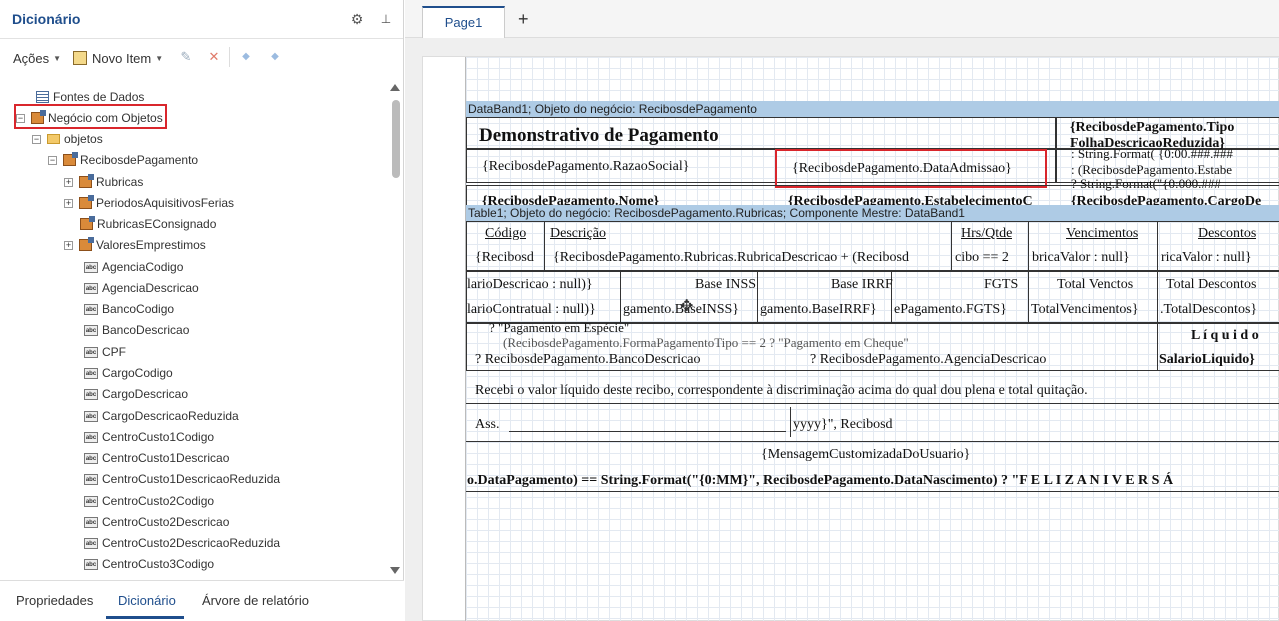 Image resolution: width=1279 pixels, height=621 pixels. I want to click on tree-item-field: abc CargoDescricao, so click(136, 394).